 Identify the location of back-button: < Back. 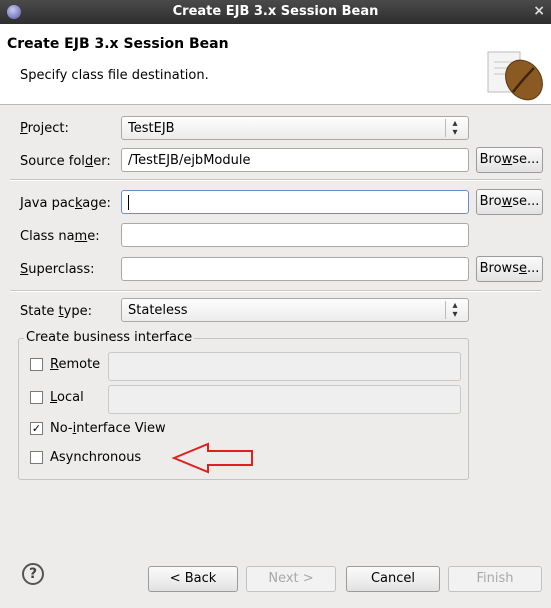
(193, 579).